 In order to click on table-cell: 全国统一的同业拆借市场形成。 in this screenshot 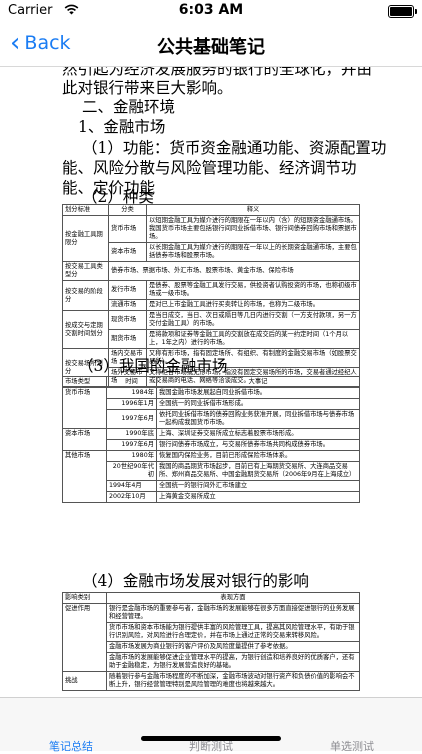, I will do `click(258, 404)`.